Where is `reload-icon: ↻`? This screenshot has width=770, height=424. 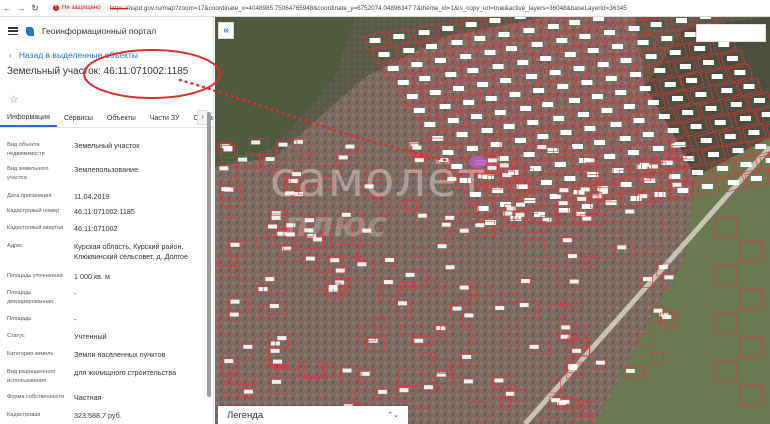
reload-icon: ↻ is located at coordinates (35, 8).